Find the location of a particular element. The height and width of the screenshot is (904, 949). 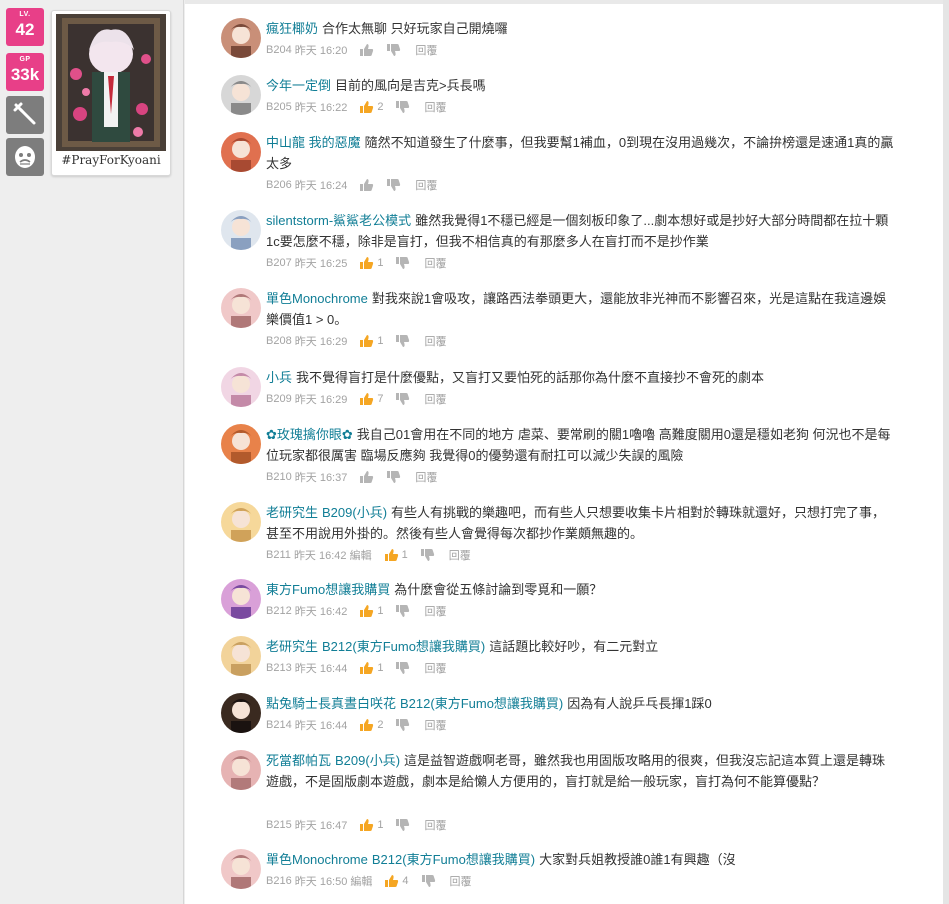

floor-number: B214 is located at coordinates (279, 725).